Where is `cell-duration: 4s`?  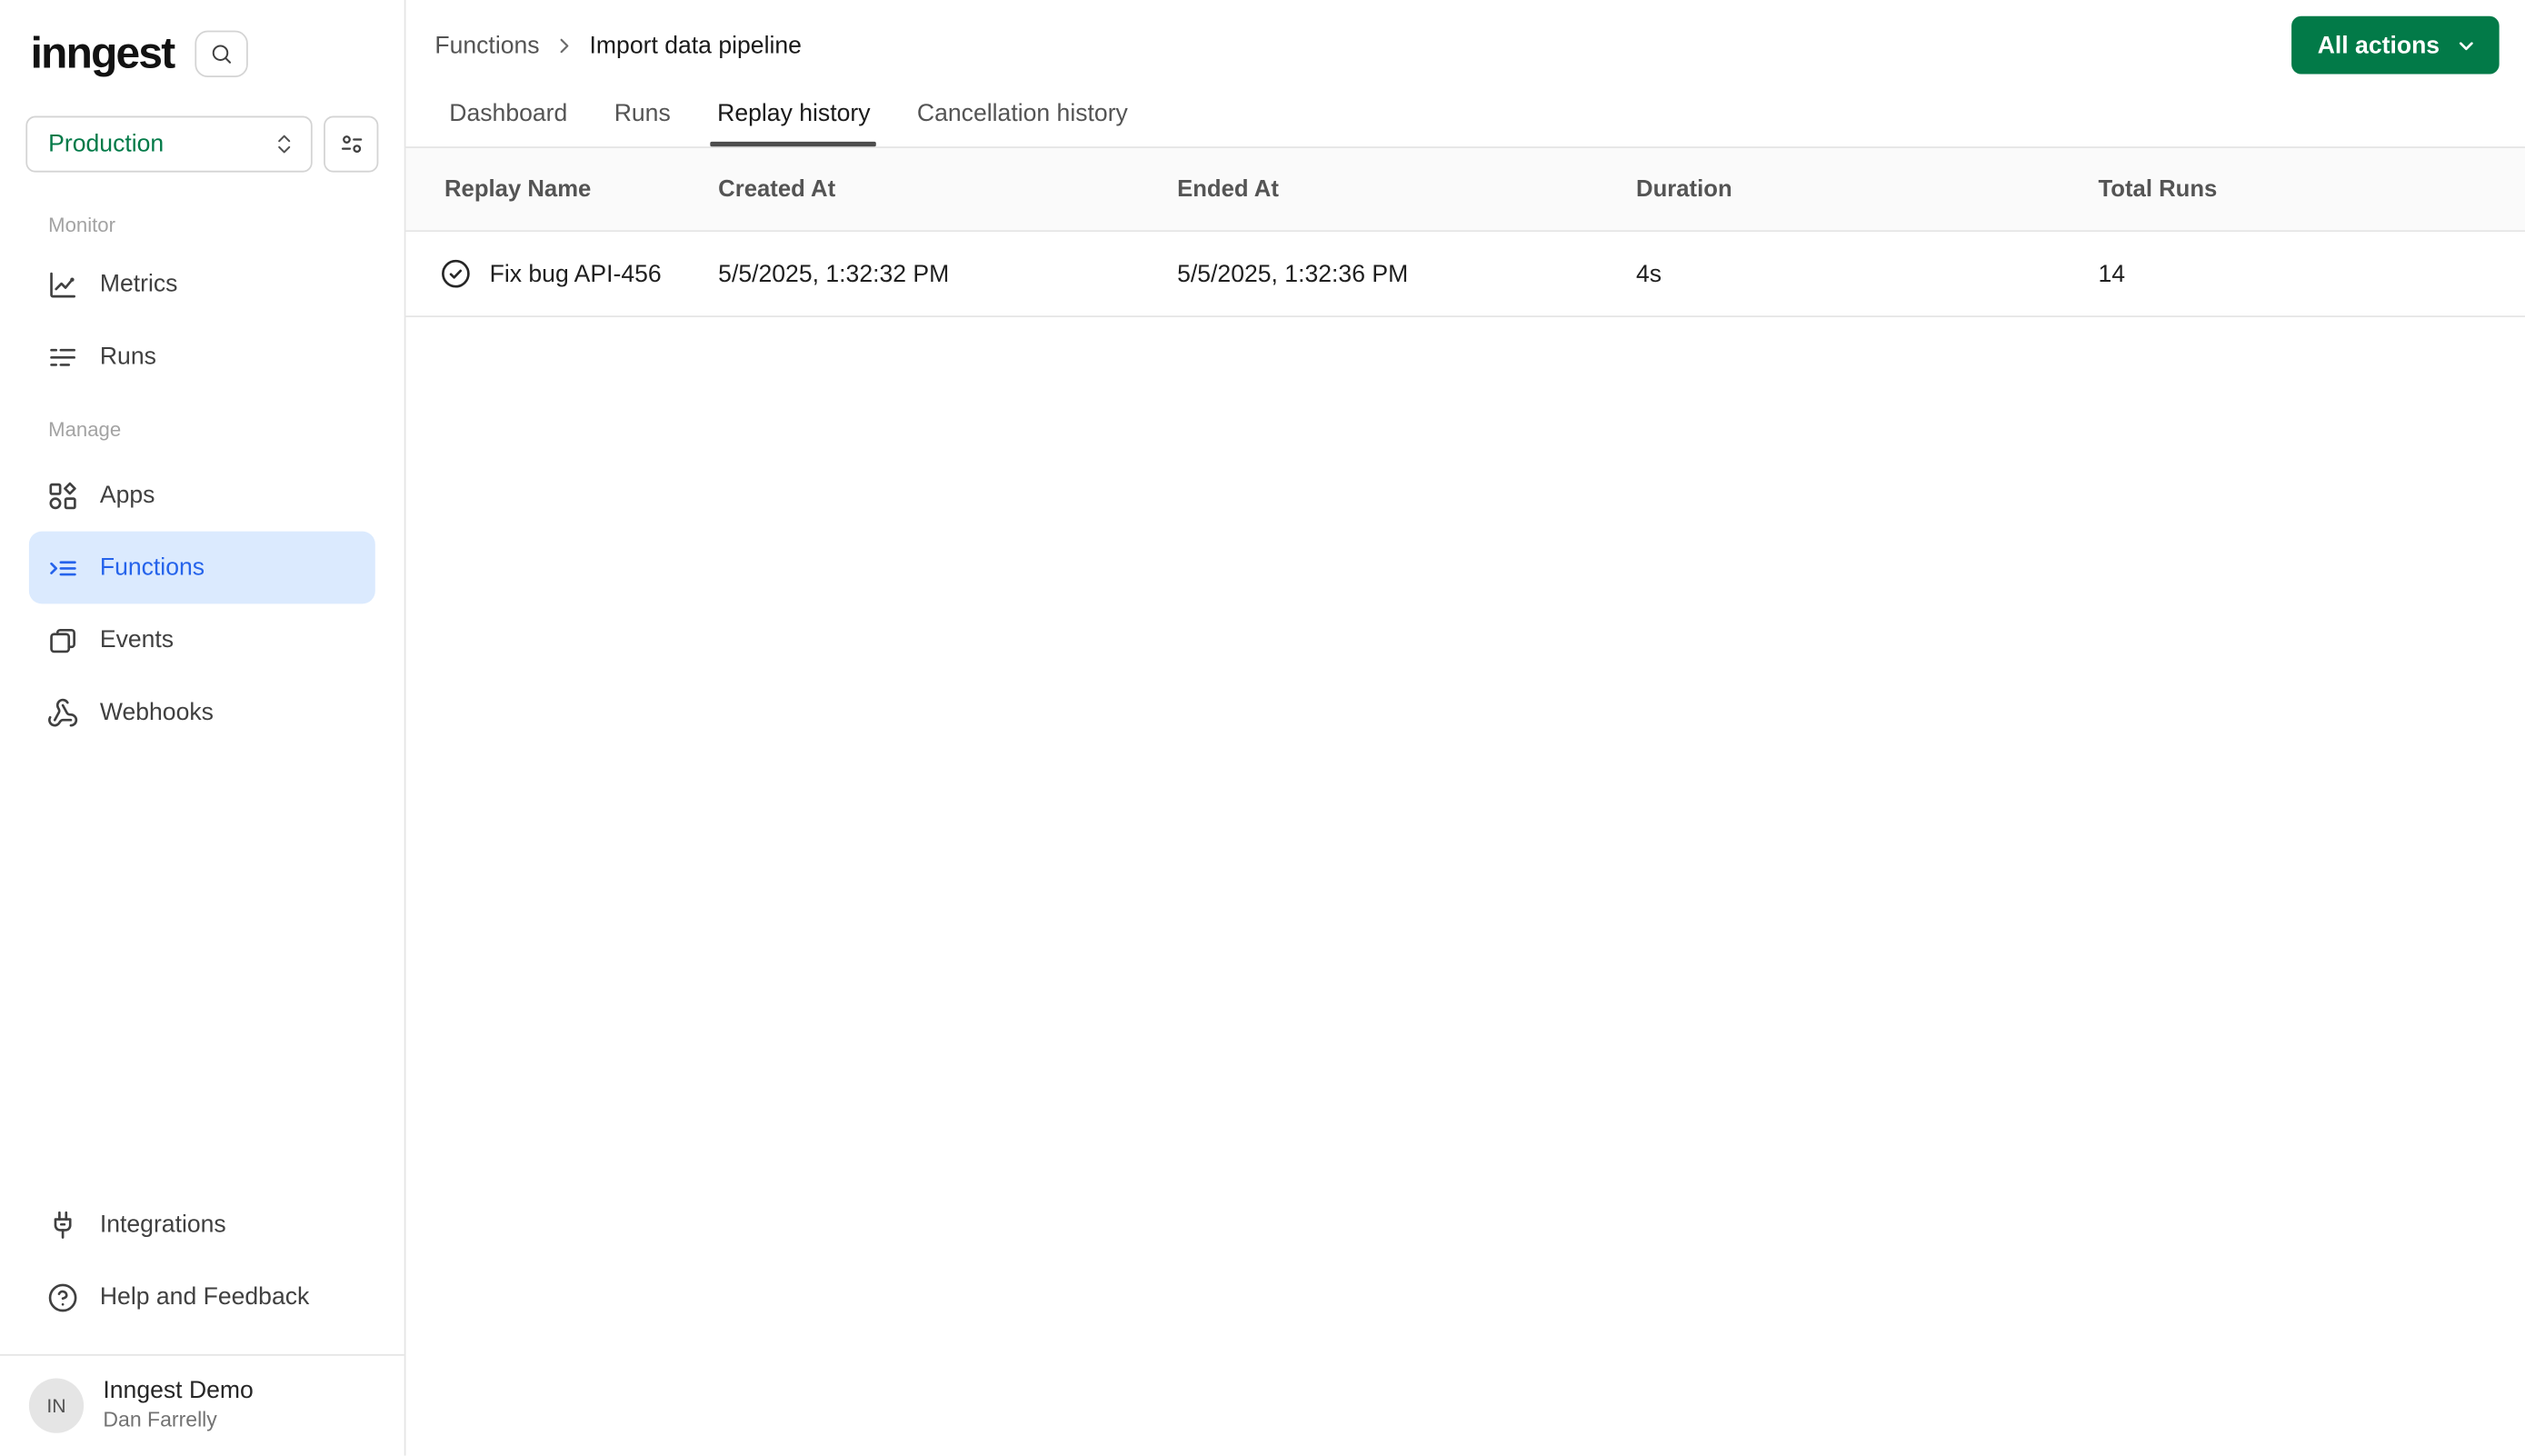
cell-duration: 4s is located at coordinates (1649, 274).